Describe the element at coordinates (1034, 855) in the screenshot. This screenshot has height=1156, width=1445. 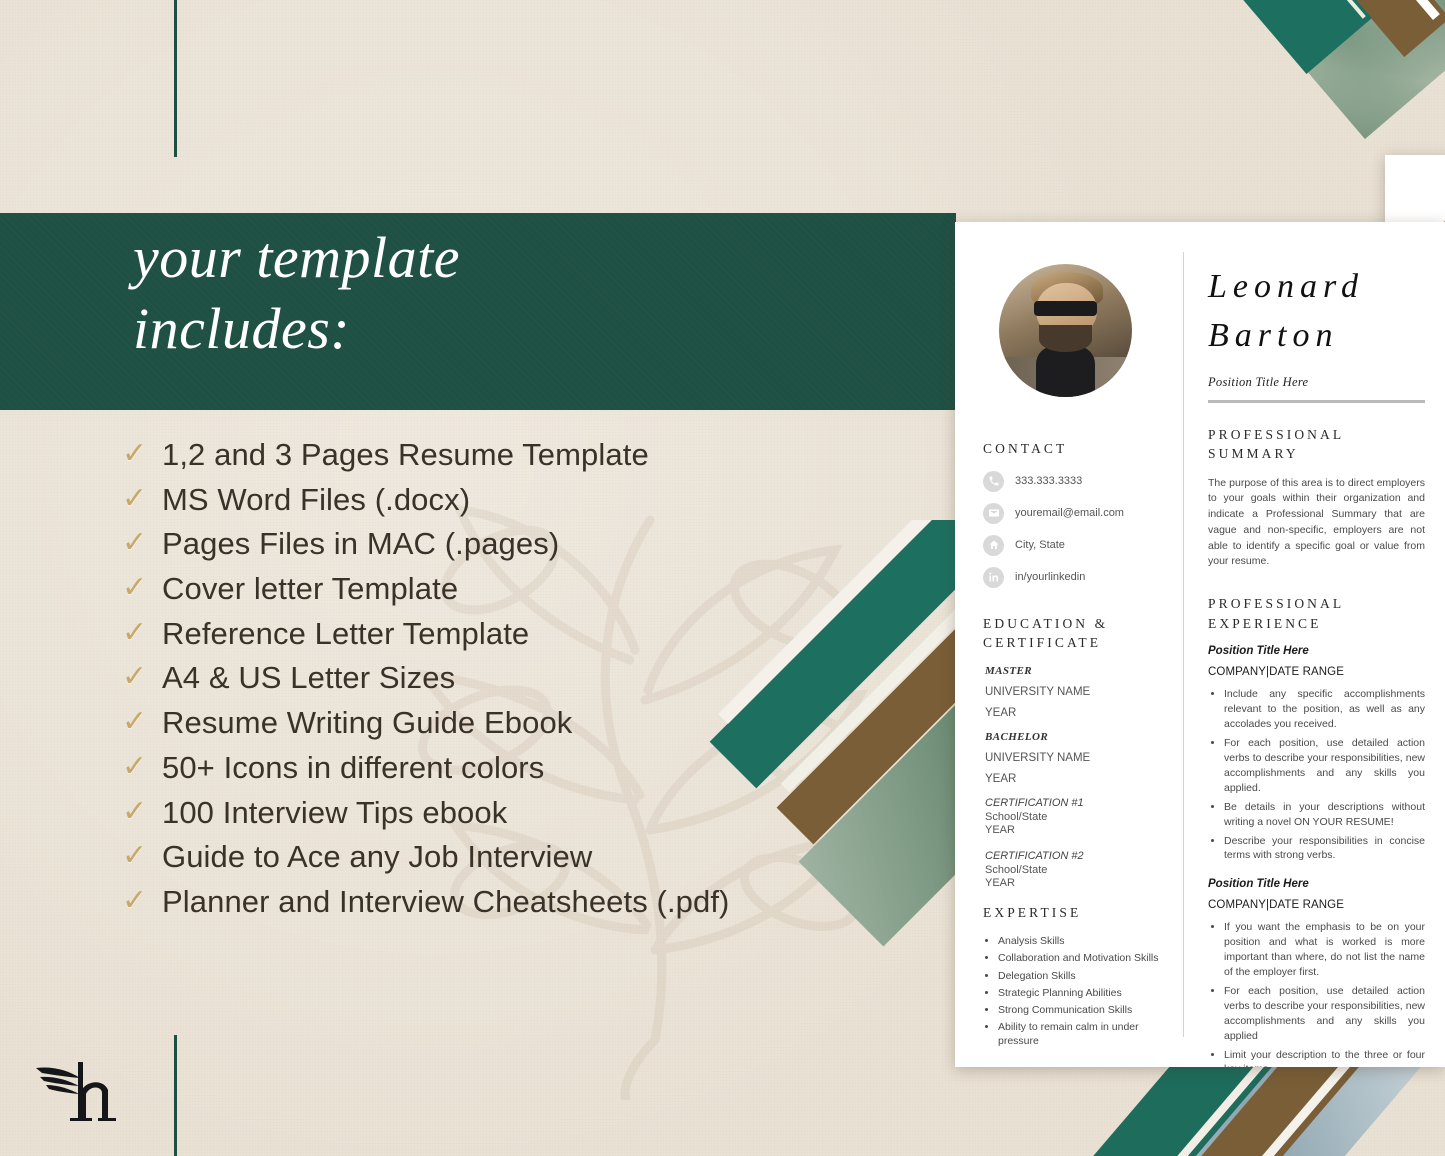
I see `certification-title: CERTIFICATION #2` at that location.